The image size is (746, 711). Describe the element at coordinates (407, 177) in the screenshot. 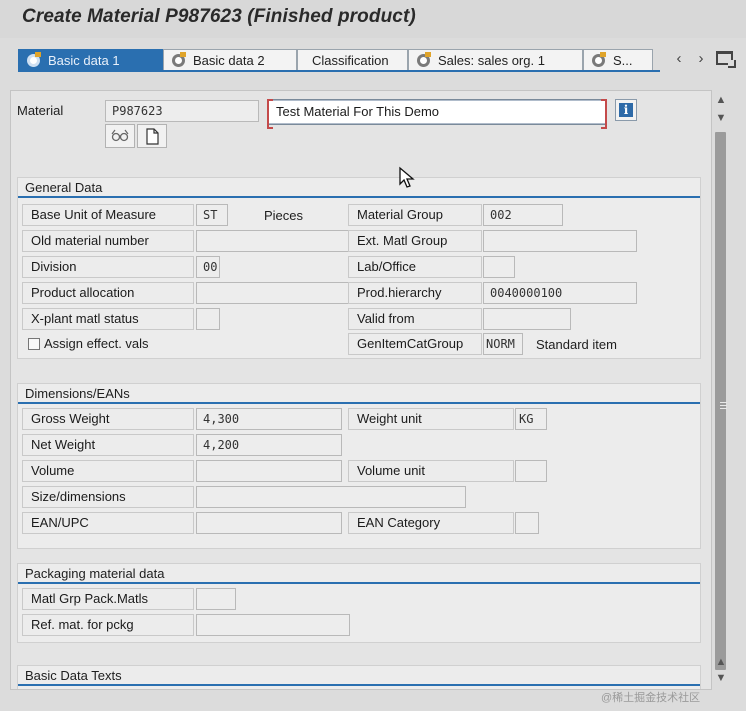

I see `mouse-cursor-icon` at that location.